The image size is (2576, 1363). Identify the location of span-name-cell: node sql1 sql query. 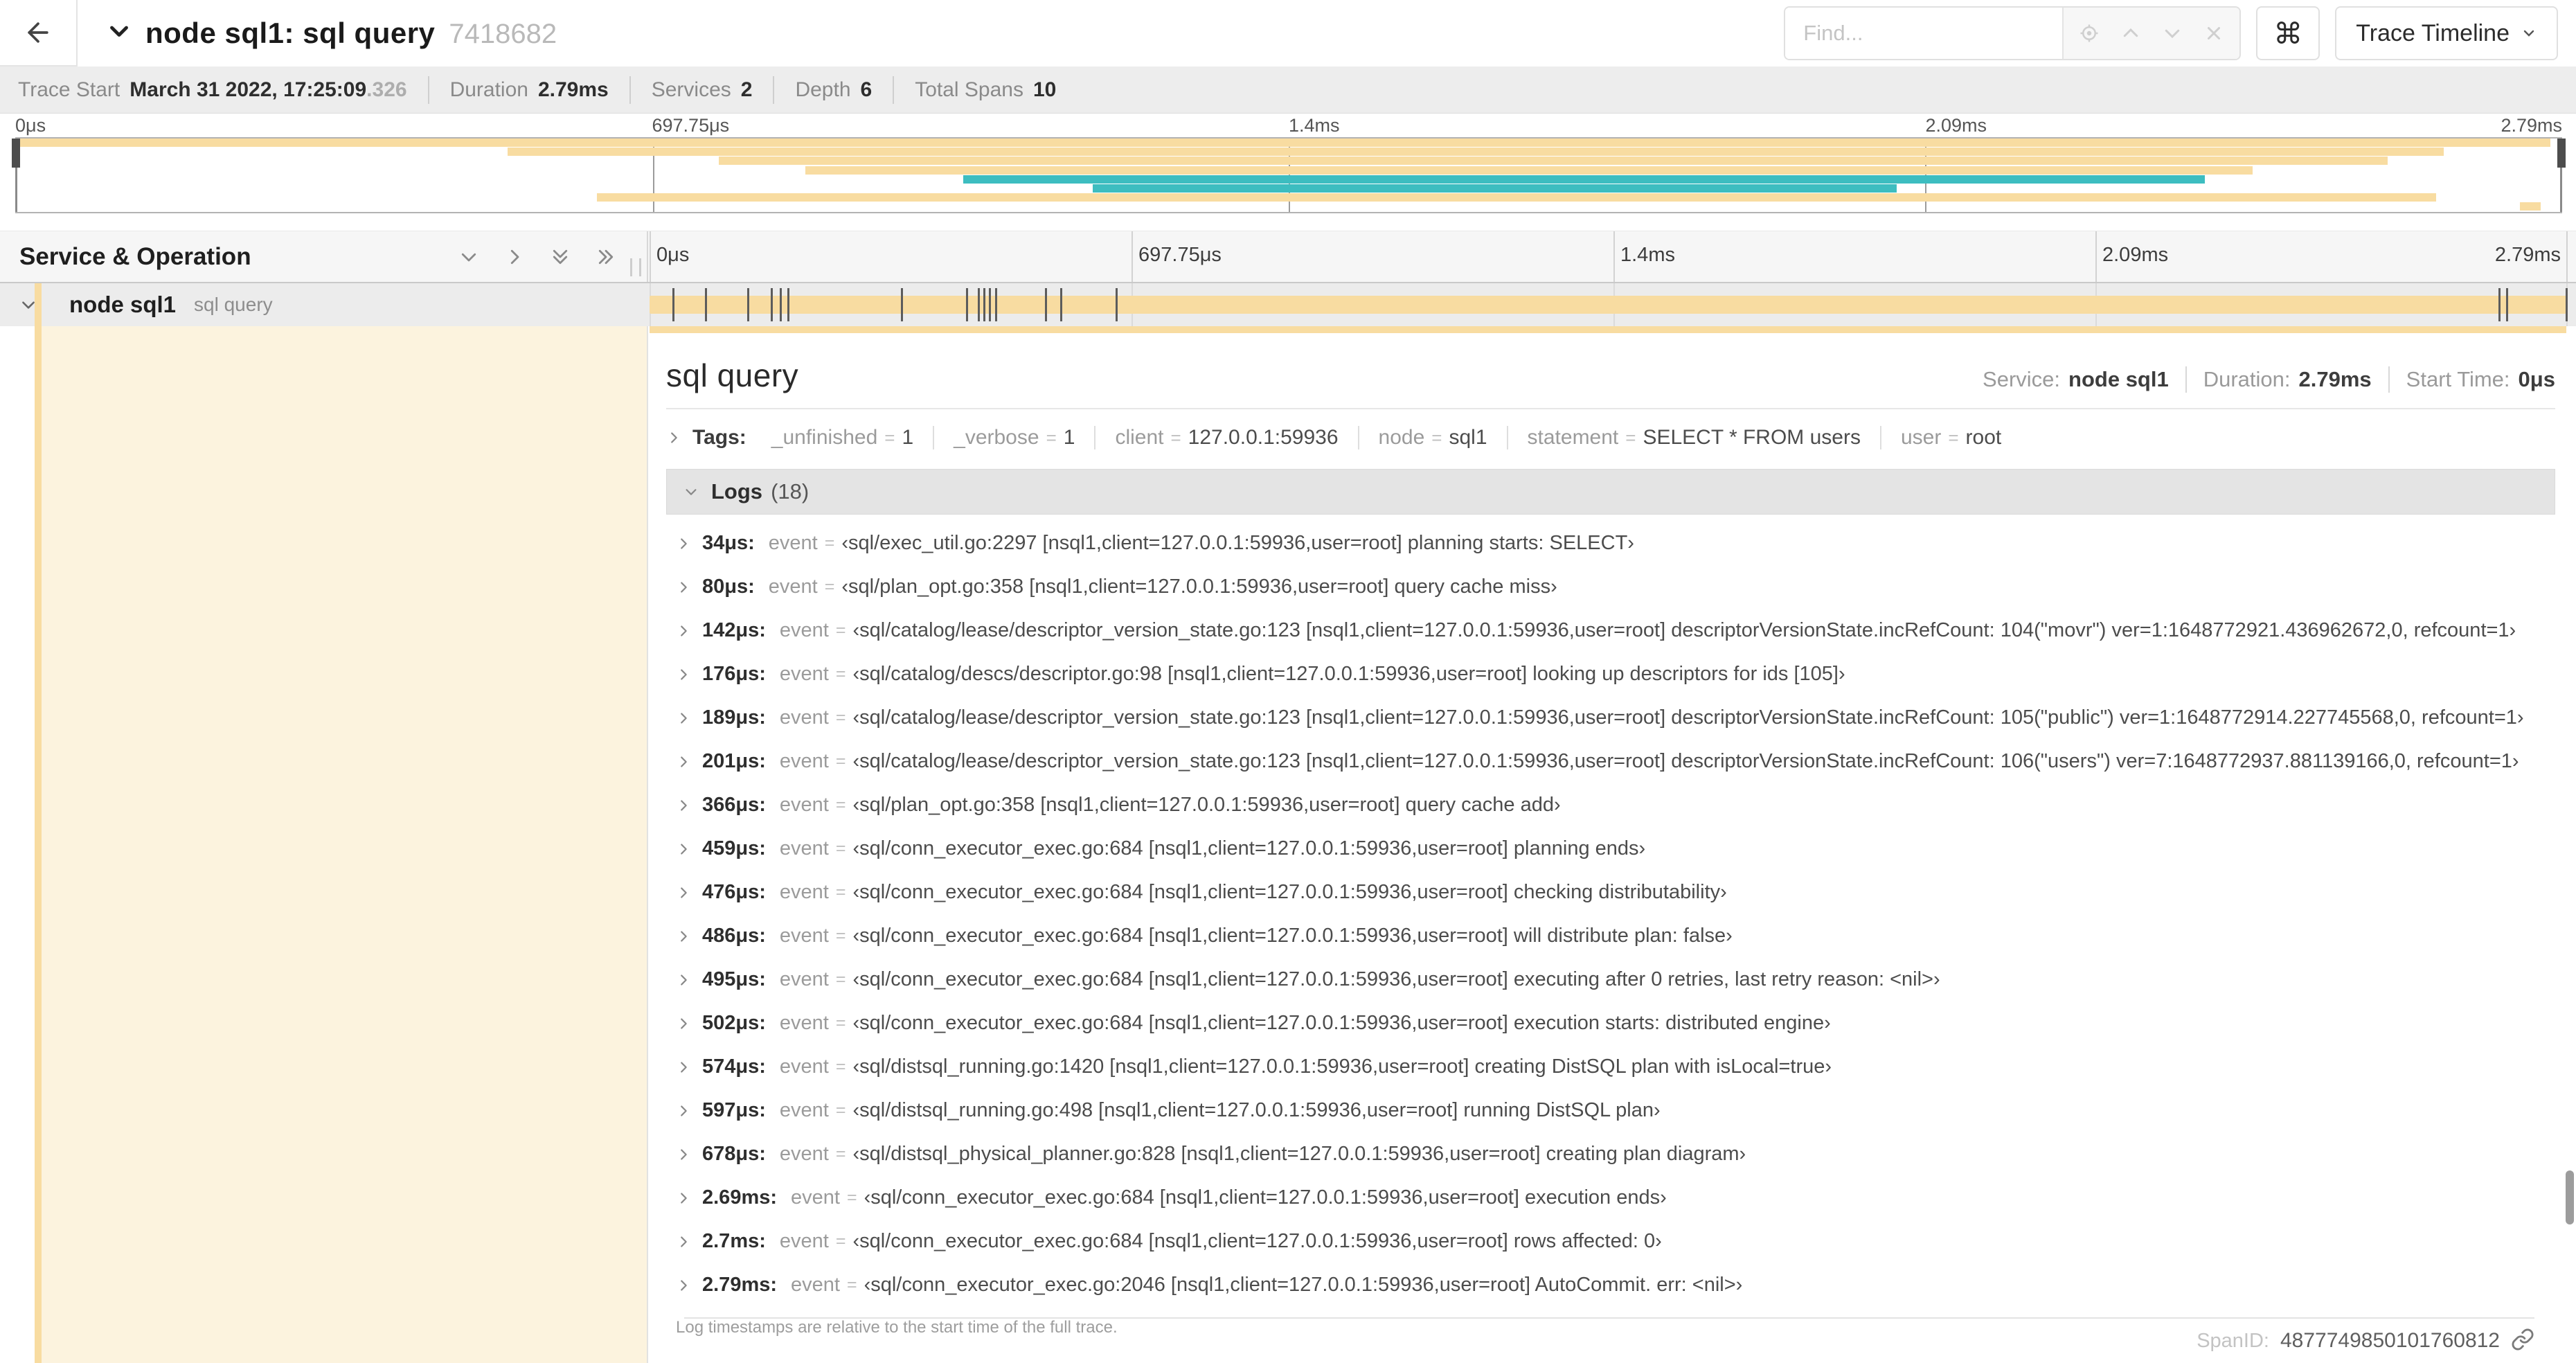
(324, 304).